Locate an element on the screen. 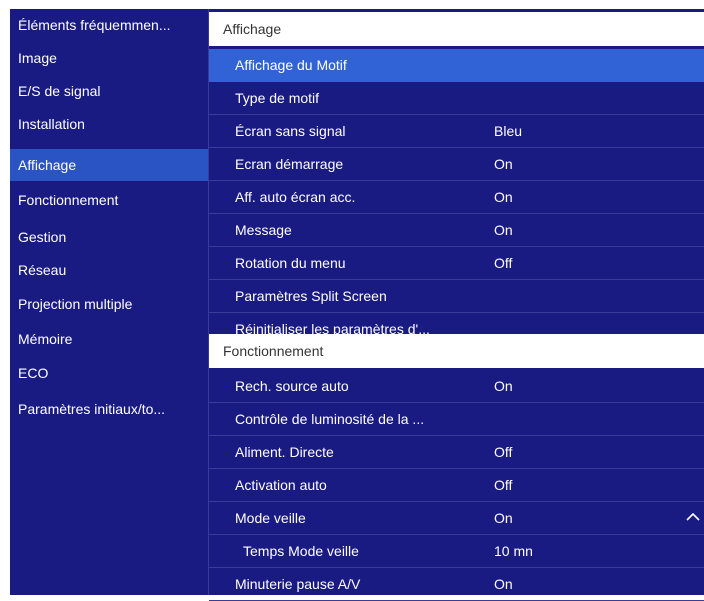  row-auto-power-on: Activation auto Off is located at coordinates (456, 485).